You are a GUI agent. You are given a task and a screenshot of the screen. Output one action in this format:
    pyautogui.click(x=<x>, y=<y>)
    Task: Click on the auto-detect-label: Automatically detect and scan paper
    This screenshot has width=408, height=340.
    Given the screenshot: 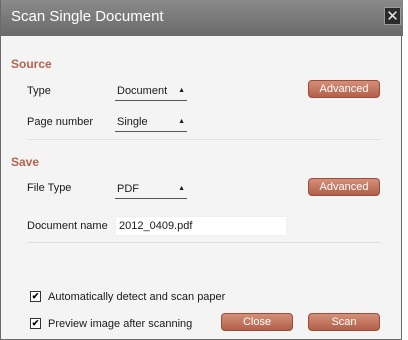 What is the action you would take?
    pyautogui.click(x=137, y=297)
    